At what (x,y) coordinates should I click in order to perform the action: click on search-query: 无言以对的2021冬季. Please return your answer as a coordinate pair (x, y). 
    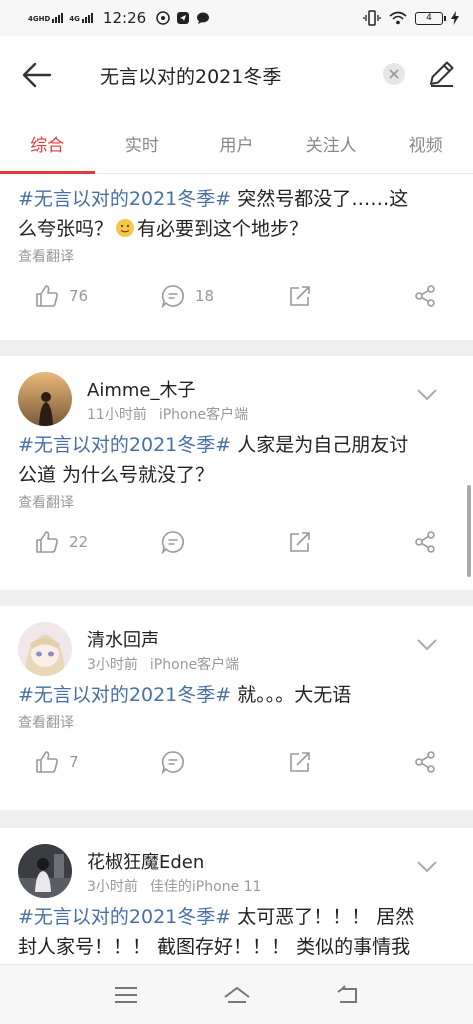
    Looking at the image, I should click on (190, 75).